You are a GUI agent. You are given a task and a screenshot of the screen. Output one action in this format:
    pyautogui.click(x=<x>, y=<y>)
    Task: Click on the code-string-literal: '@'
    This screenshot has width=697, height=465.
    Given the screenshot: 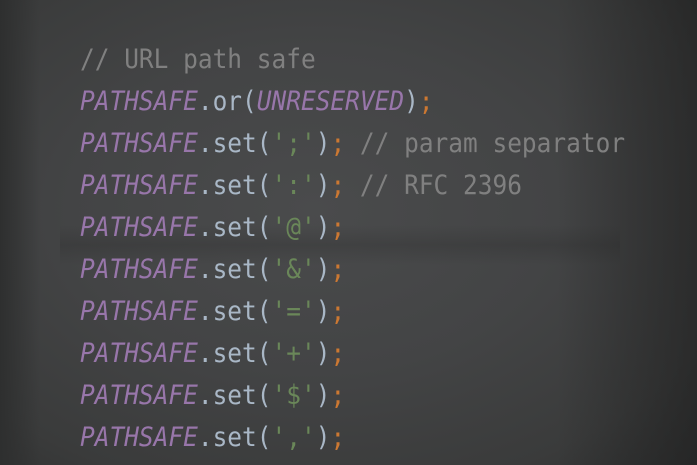 What is the action you would take?
    pyautogui.click(x=293, y=227)
    